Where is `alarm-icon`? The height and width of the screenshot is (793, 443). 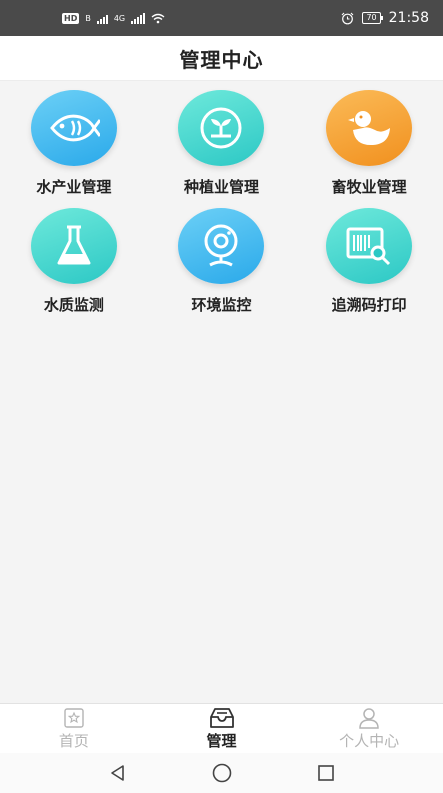 alarm-icon is located at coordinates (348, 18).